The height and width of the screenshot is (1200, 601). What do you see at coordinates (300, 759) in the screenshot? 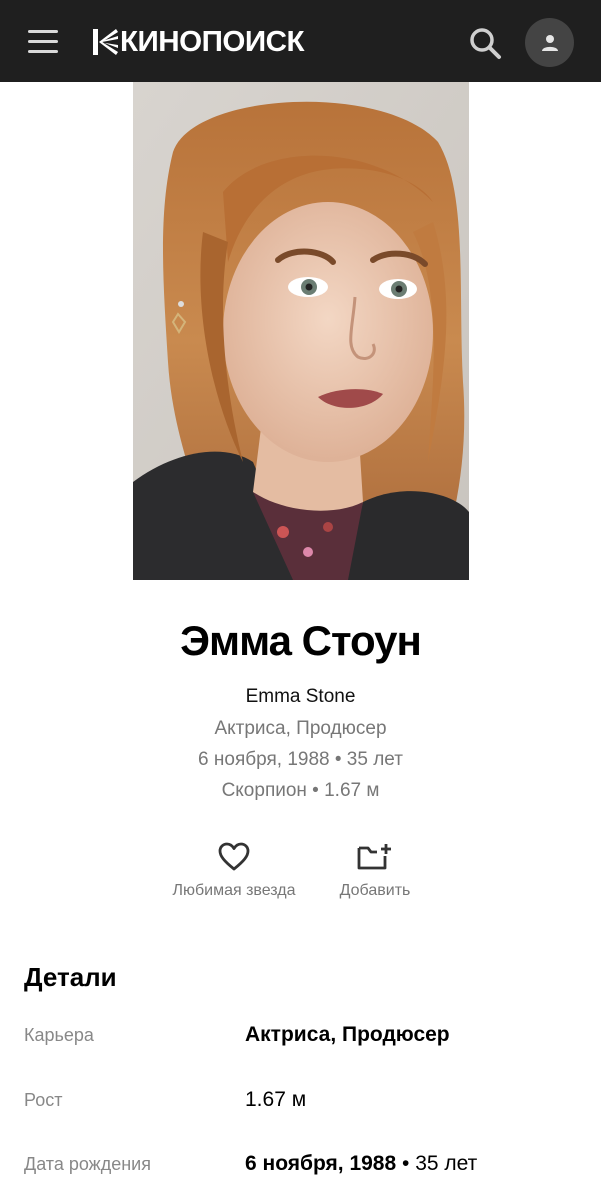
I see `person-birth-summary: 6 ноября, 1988 • 35 лет` at bounding box center [300, 759].